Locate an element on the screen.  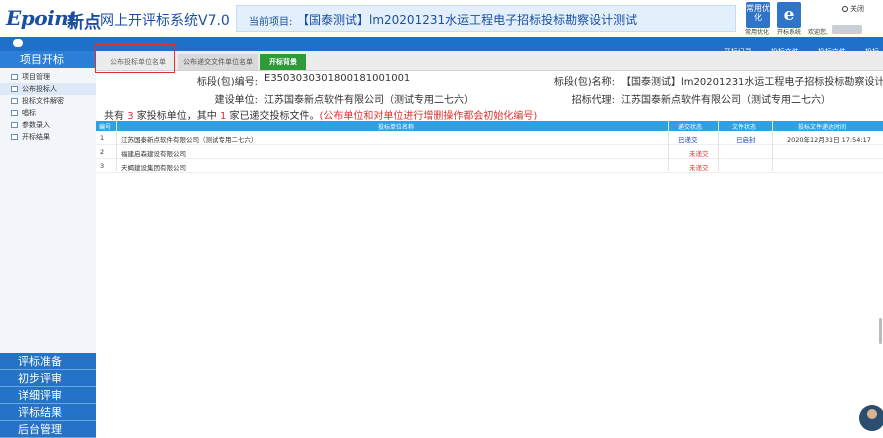
section-no-value: E3503030301800181001001 is located at coordinates (337, 78).